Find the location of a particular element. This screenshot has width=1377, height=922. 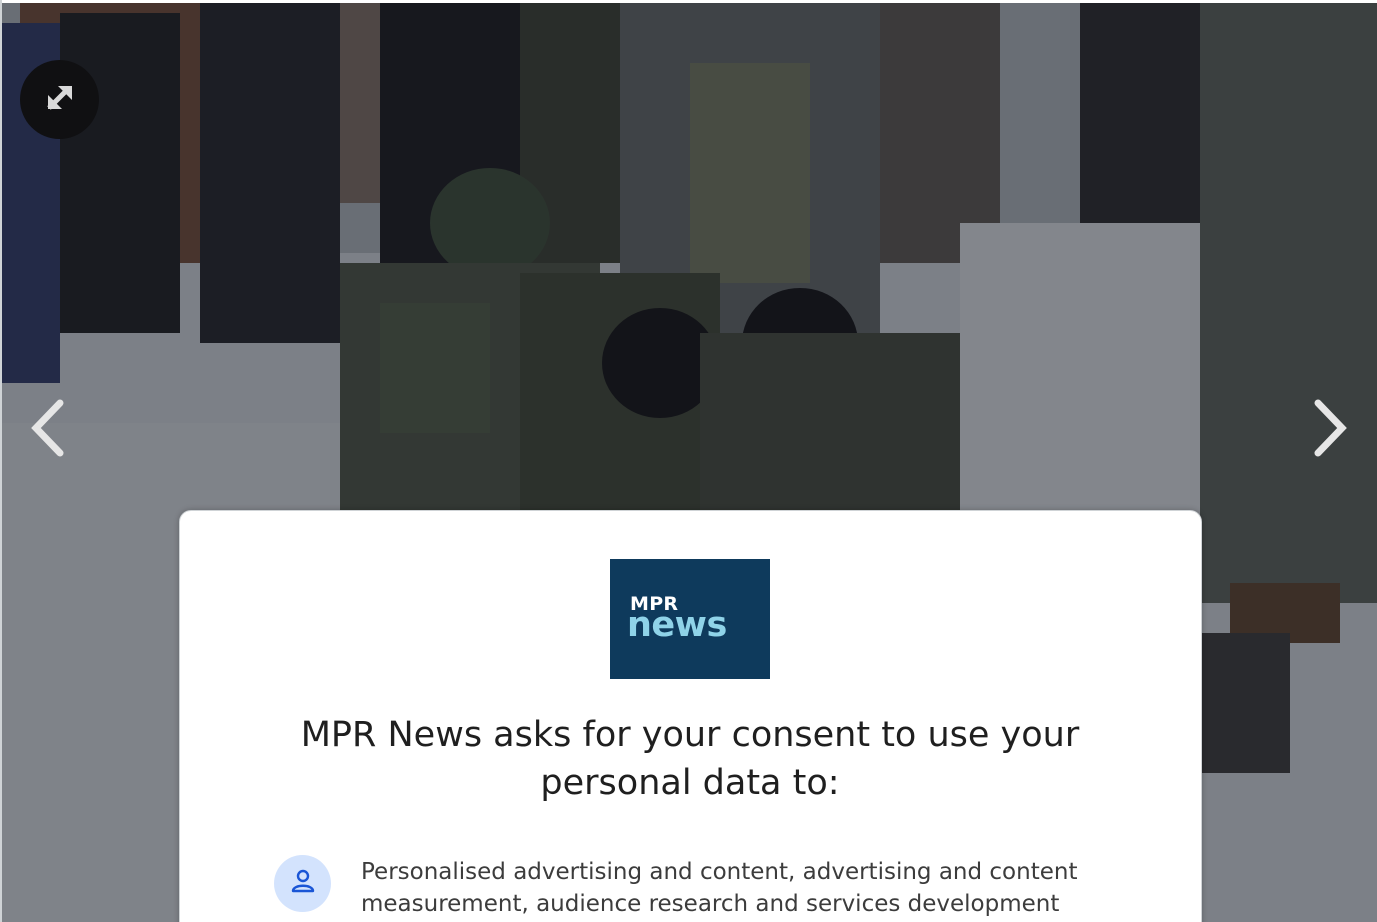

expand-button is located at coordinates (59, 99).